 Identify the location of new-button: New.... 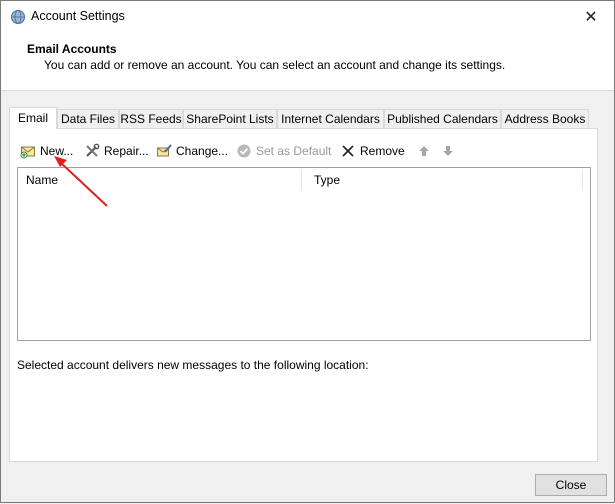
(46, 151).